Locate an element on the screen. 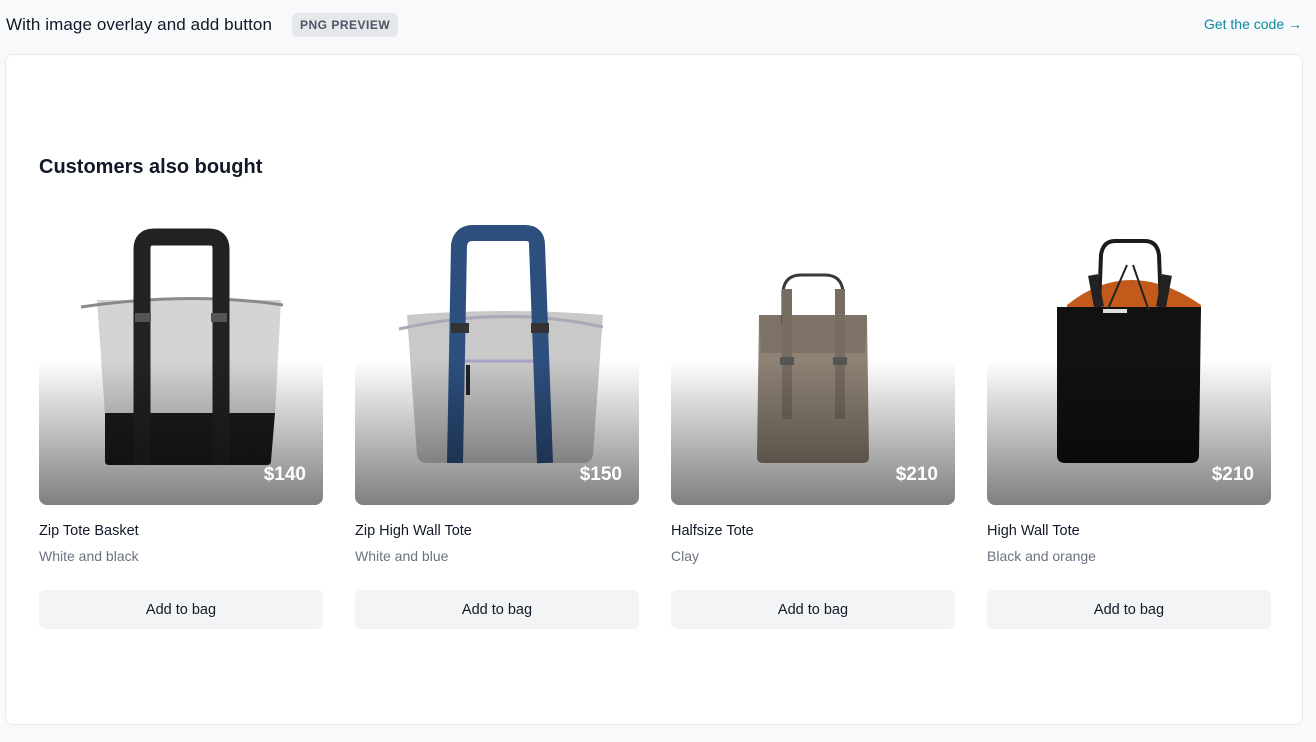 This screenshot has width=1316, height=742. get-the-code-link: Get the code → is located at coordinates (1253, 24).